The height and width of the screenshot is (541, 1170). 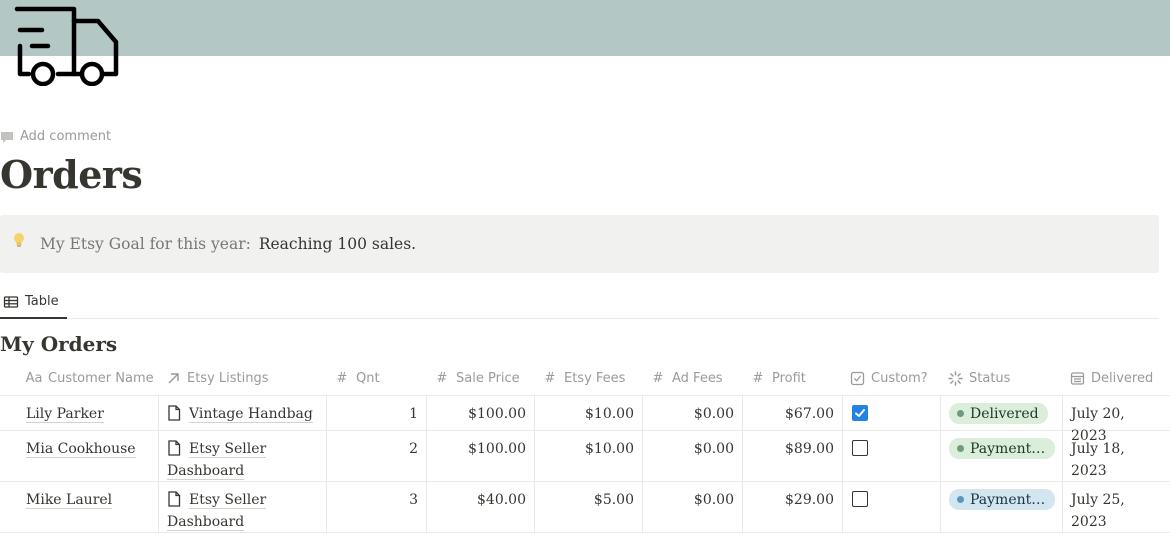 What do you see at coordinates (585, 28) in the screenshot?
I see `page-cover` at bounding box center [585, 28].